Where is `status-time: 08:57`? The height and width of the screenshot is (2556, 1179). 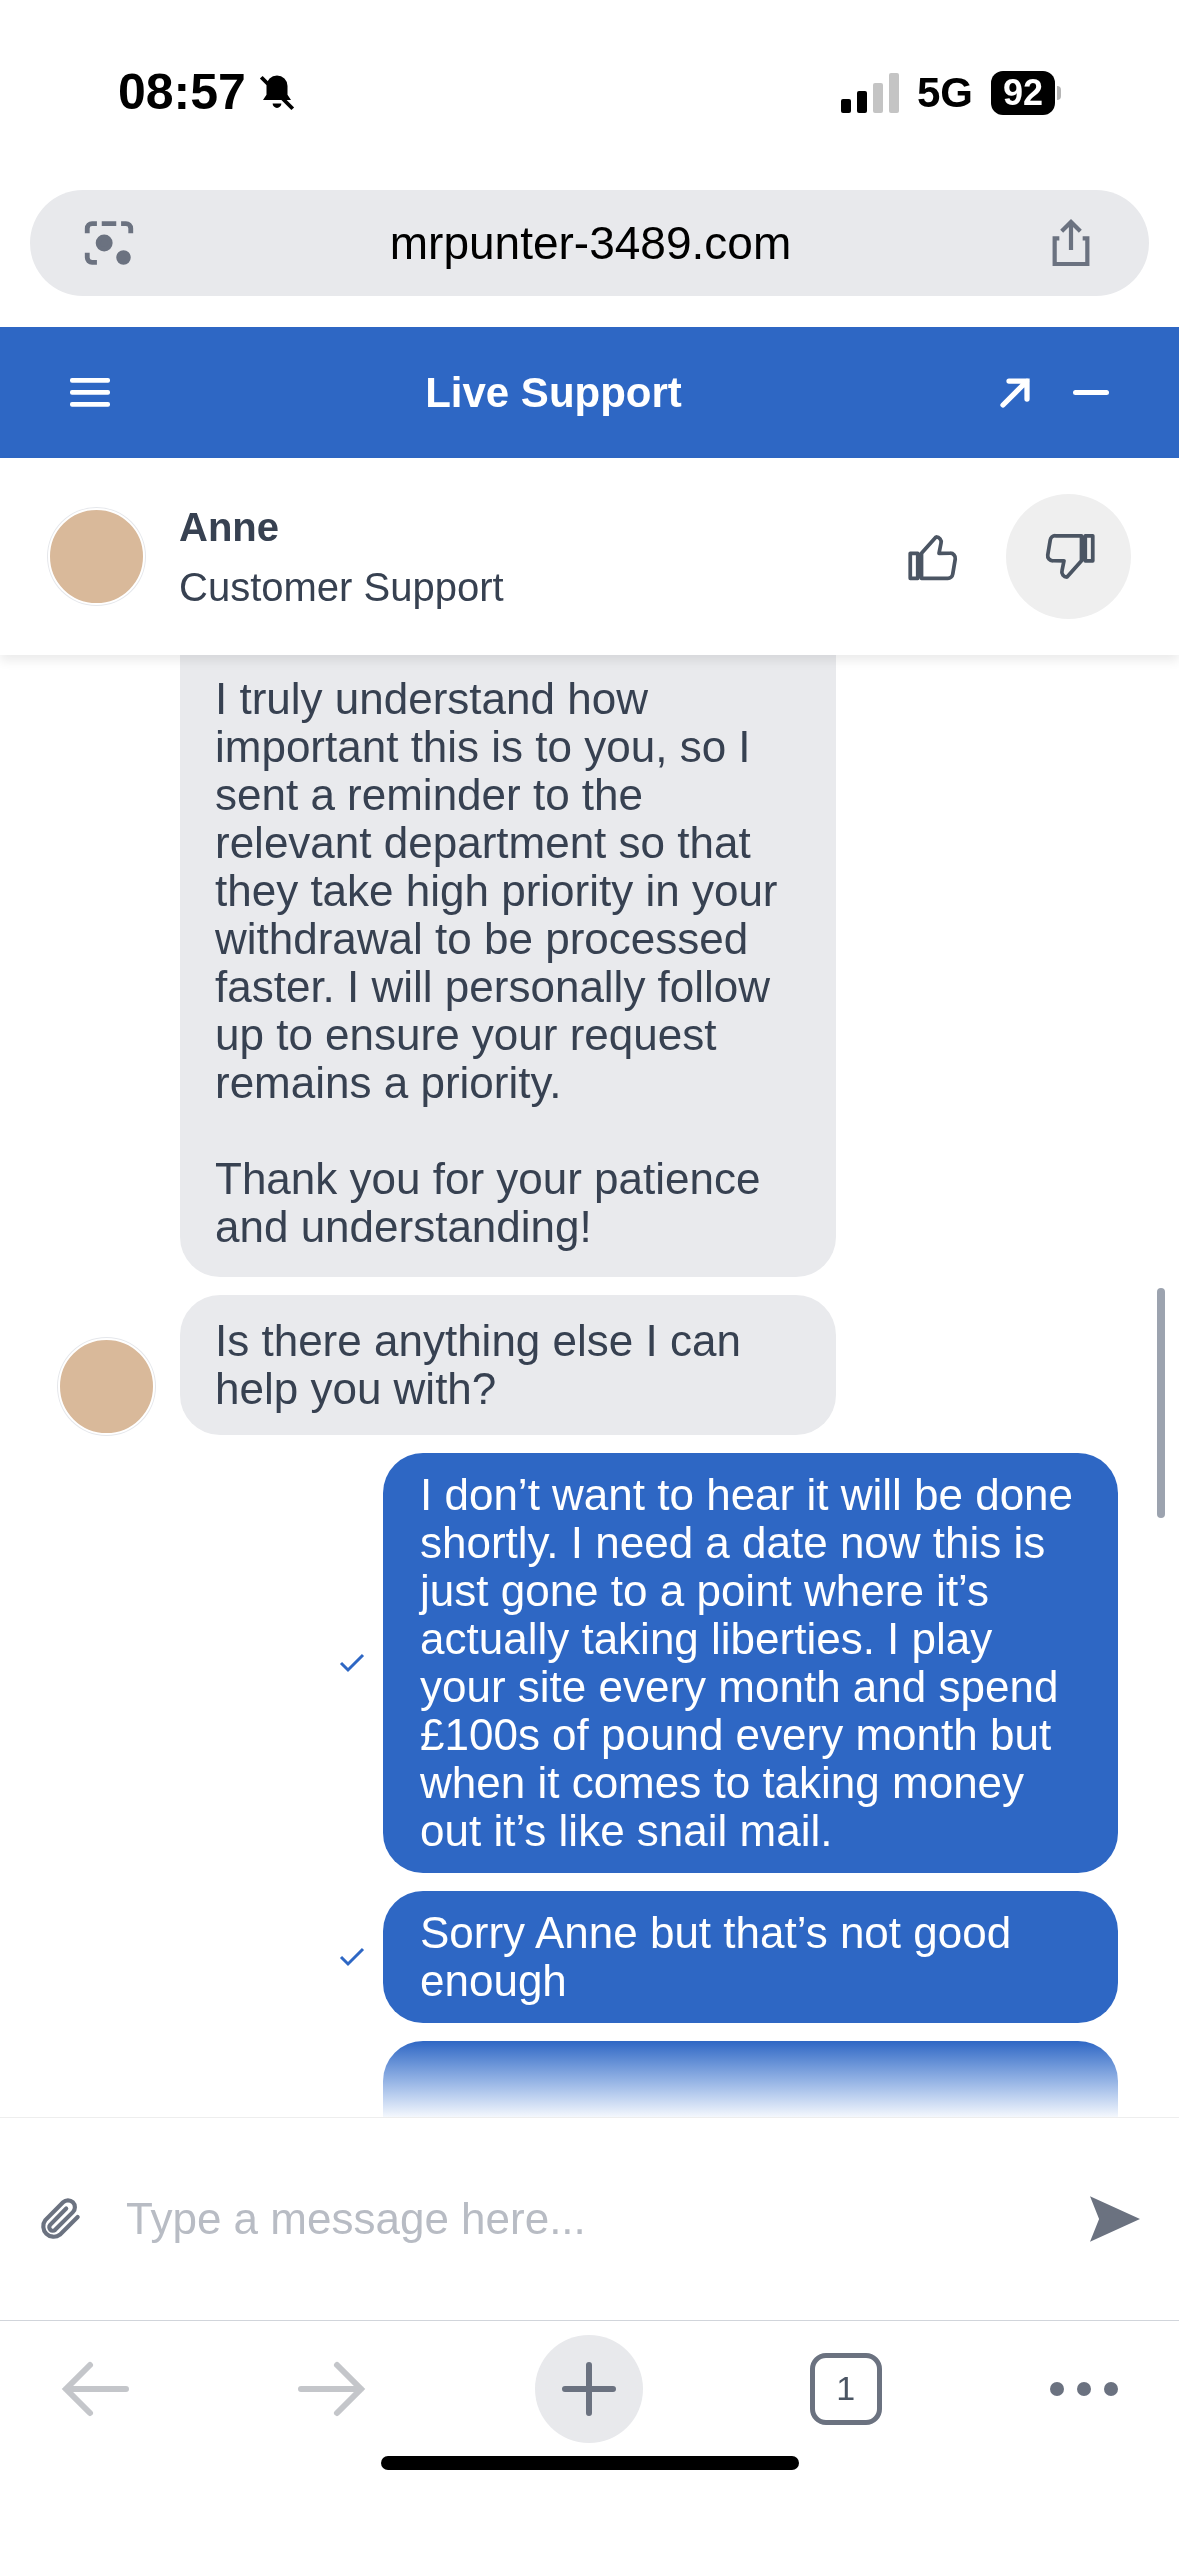 status-time: 08:57 is located at coordinates (182, 92).